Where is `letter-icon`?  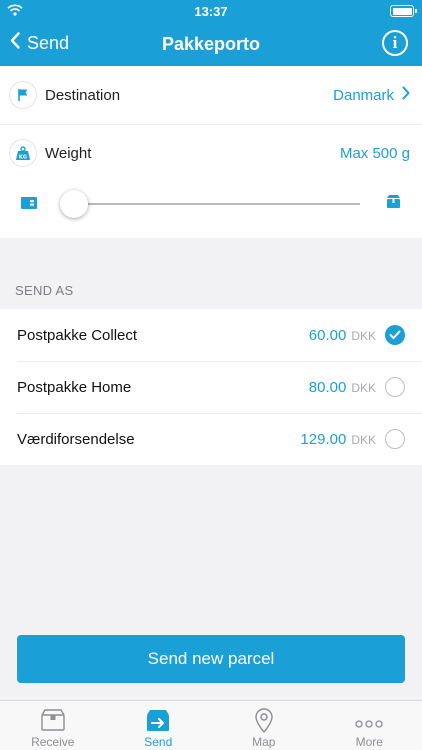
letter-icon is located at coordinates (29, 205).